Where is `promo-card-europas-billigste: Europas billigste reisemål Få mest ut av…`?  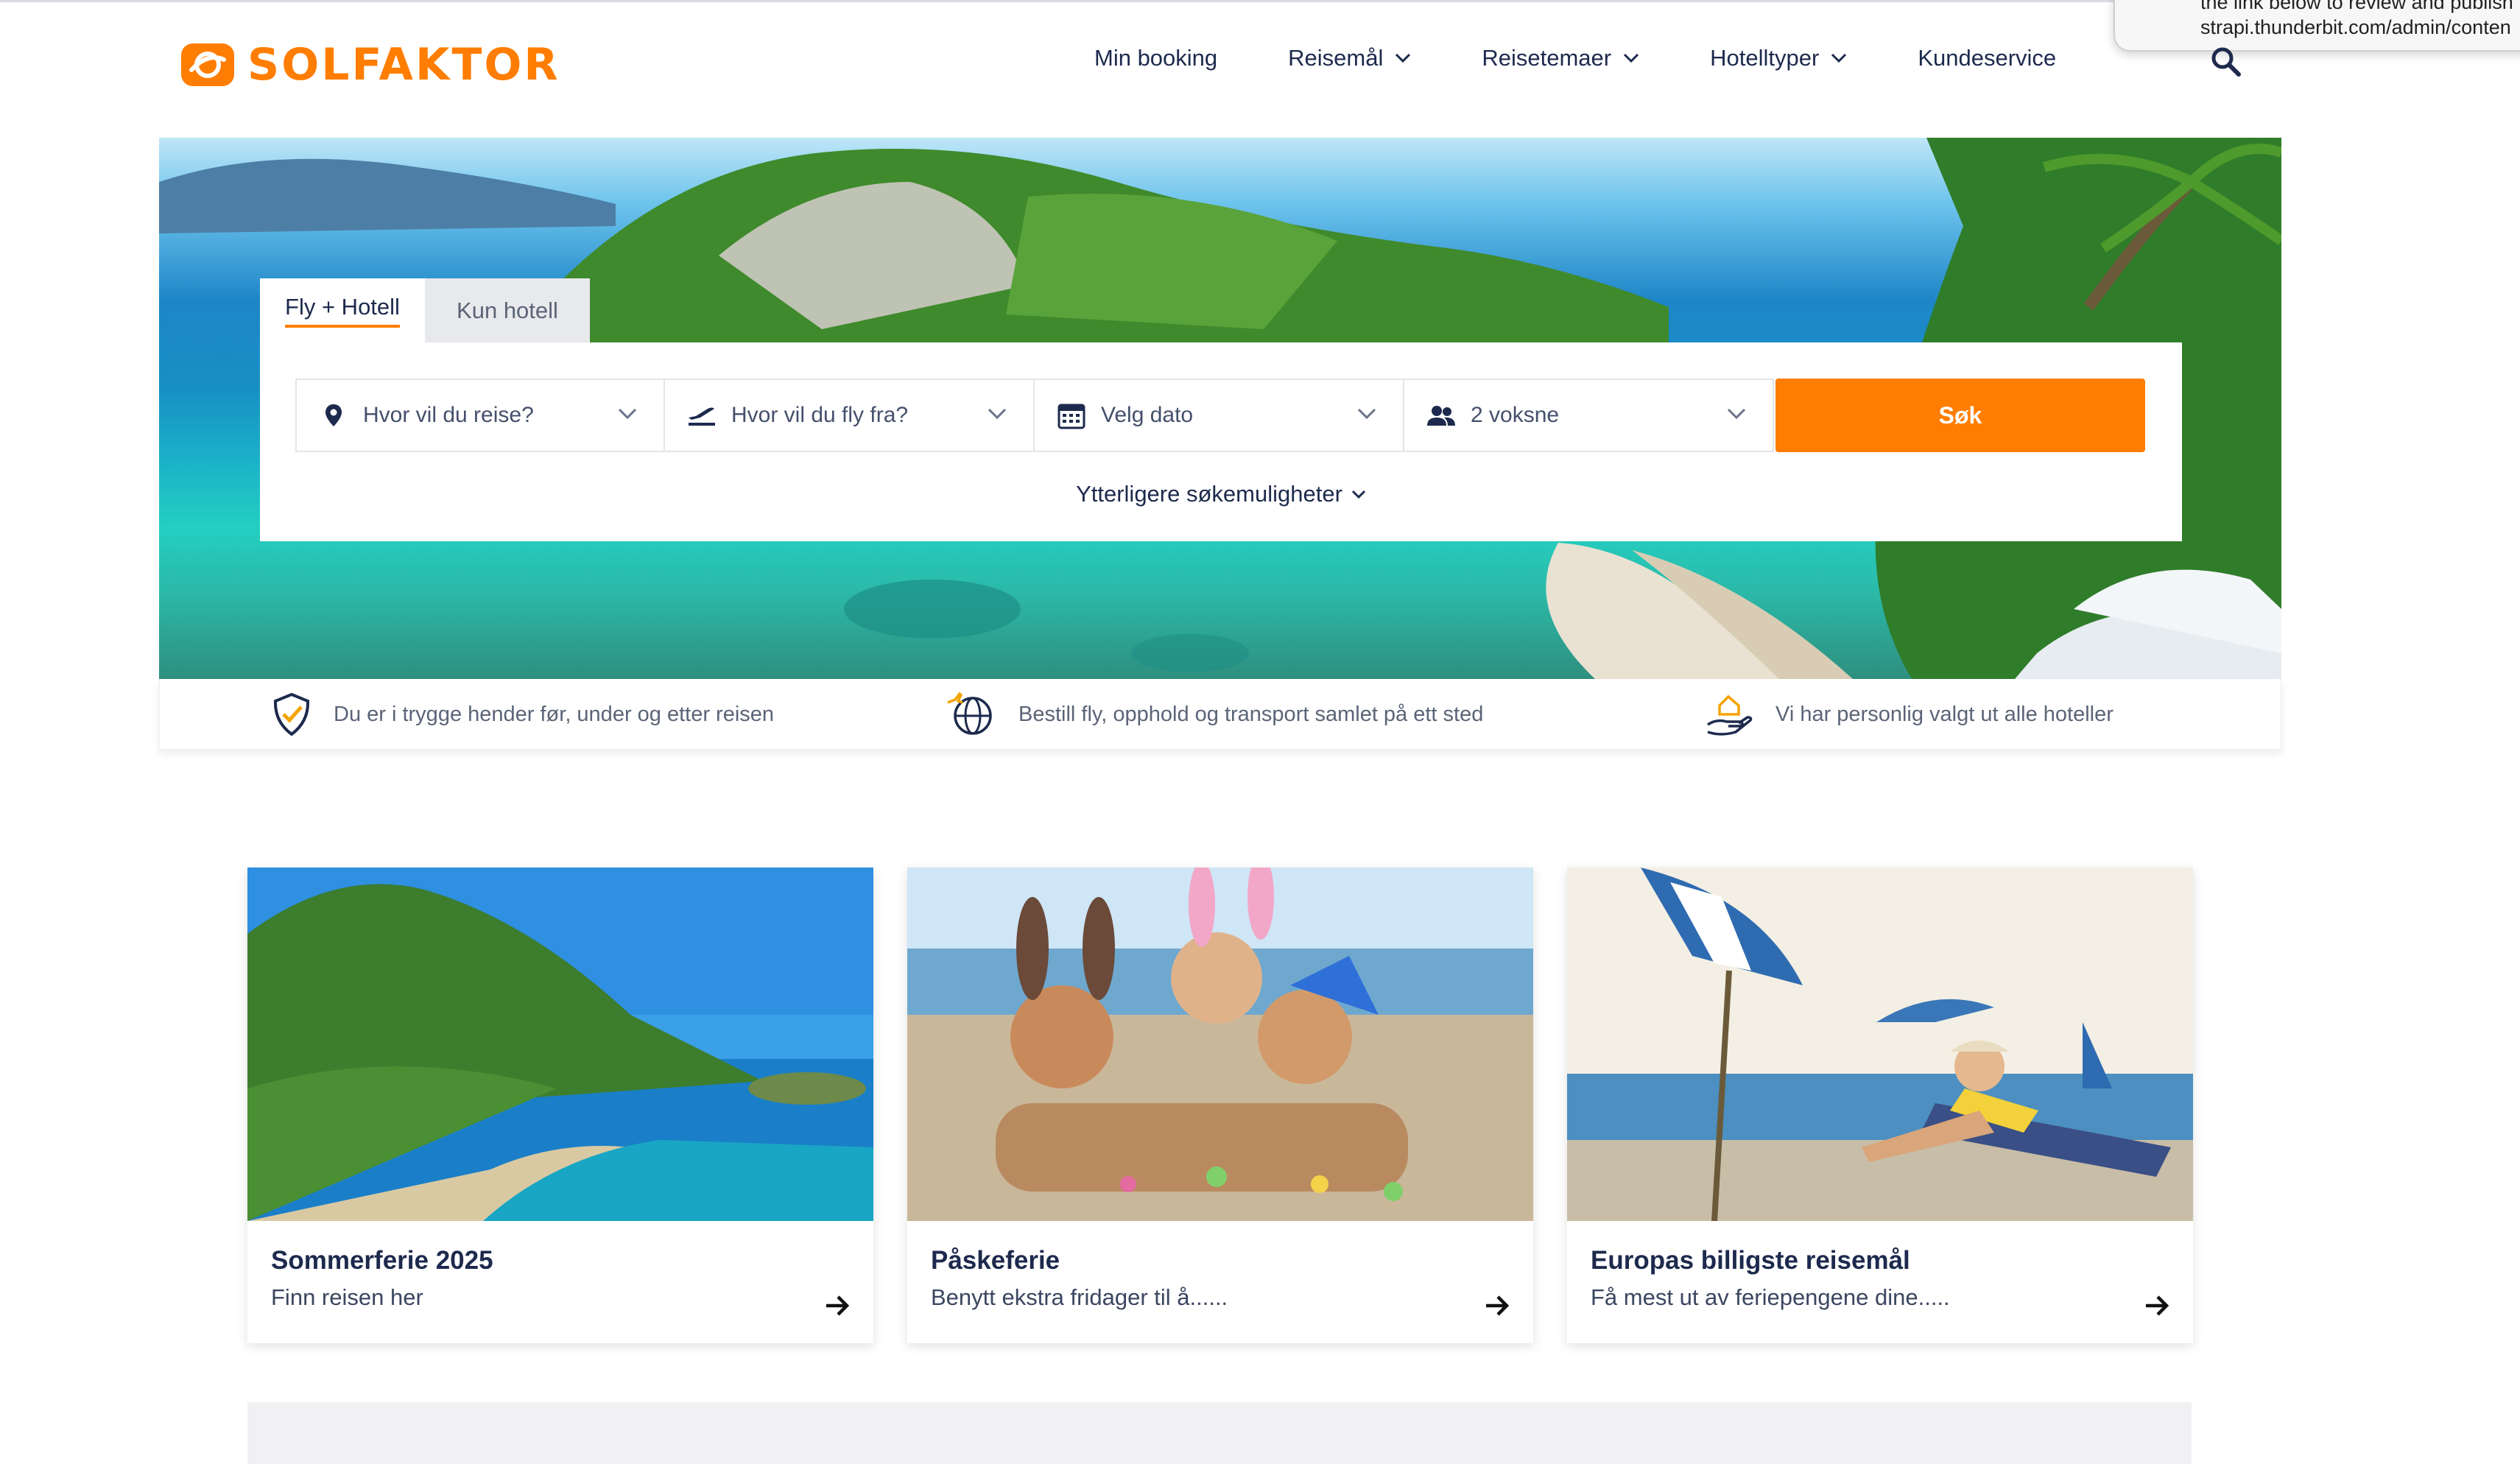
promo-card-europas-billigste: Europas billigste reisemål Få mest ut av… is located at coordinates (1880, 1106).